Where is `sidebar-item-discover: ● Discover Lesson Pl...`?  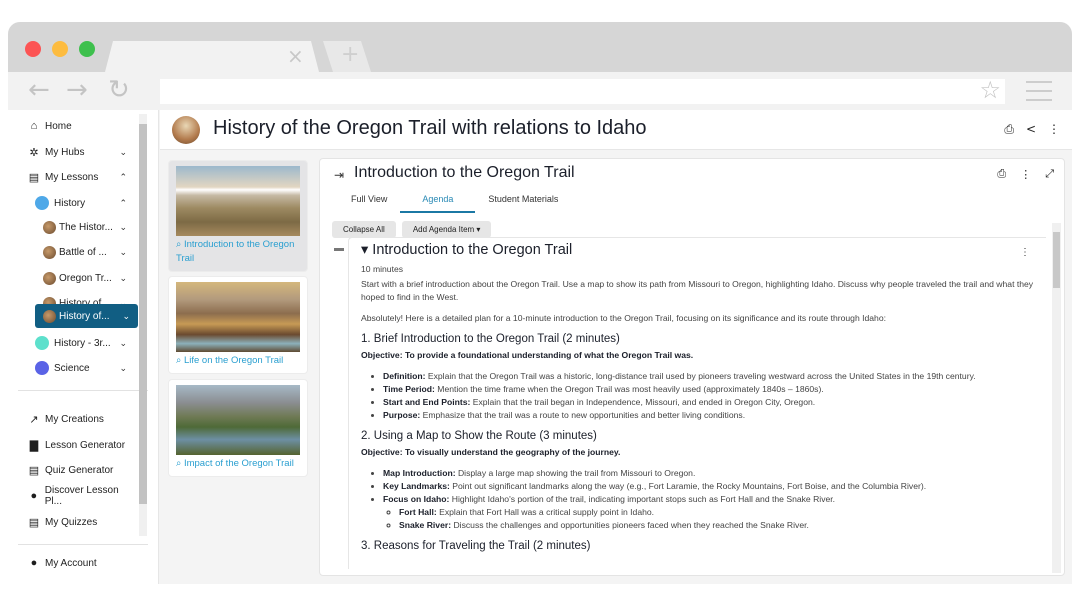 sidebar-item-discover: ● Discover Lesson Pl... is located at coordinates (82, 496).